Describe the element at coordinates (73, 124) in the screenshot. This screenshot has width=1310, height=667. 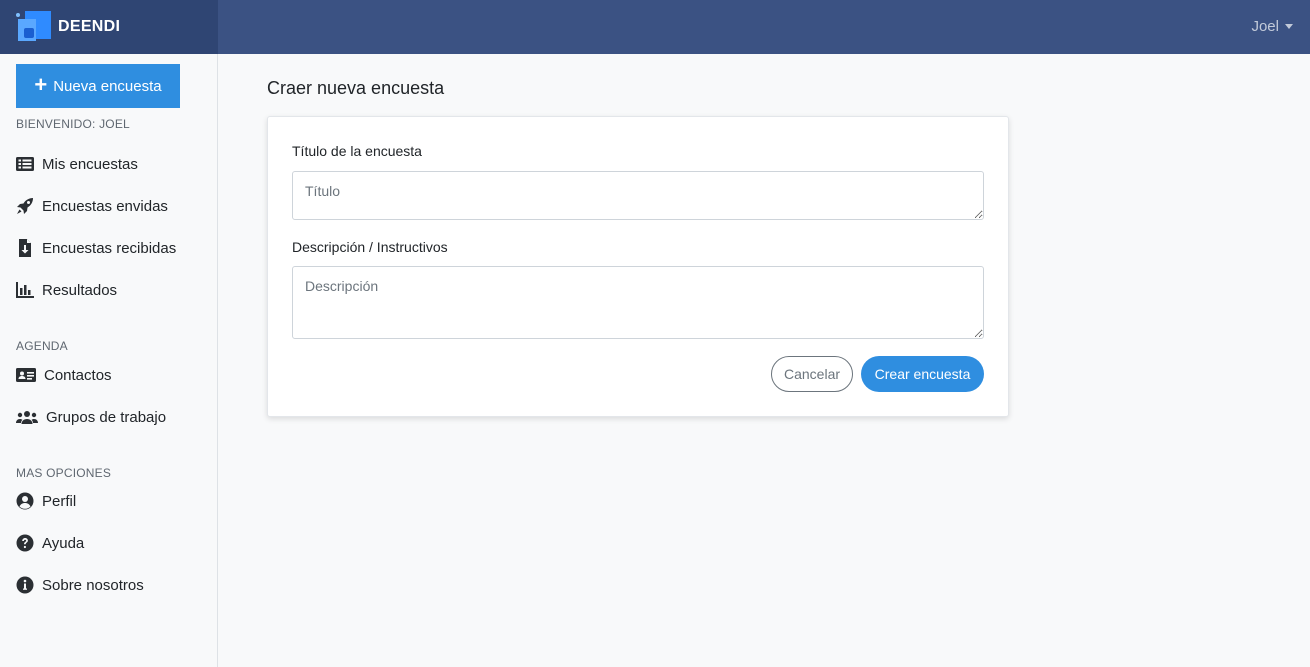
I see `welcome-label: BIENVENIDO: JOEL` at that location.